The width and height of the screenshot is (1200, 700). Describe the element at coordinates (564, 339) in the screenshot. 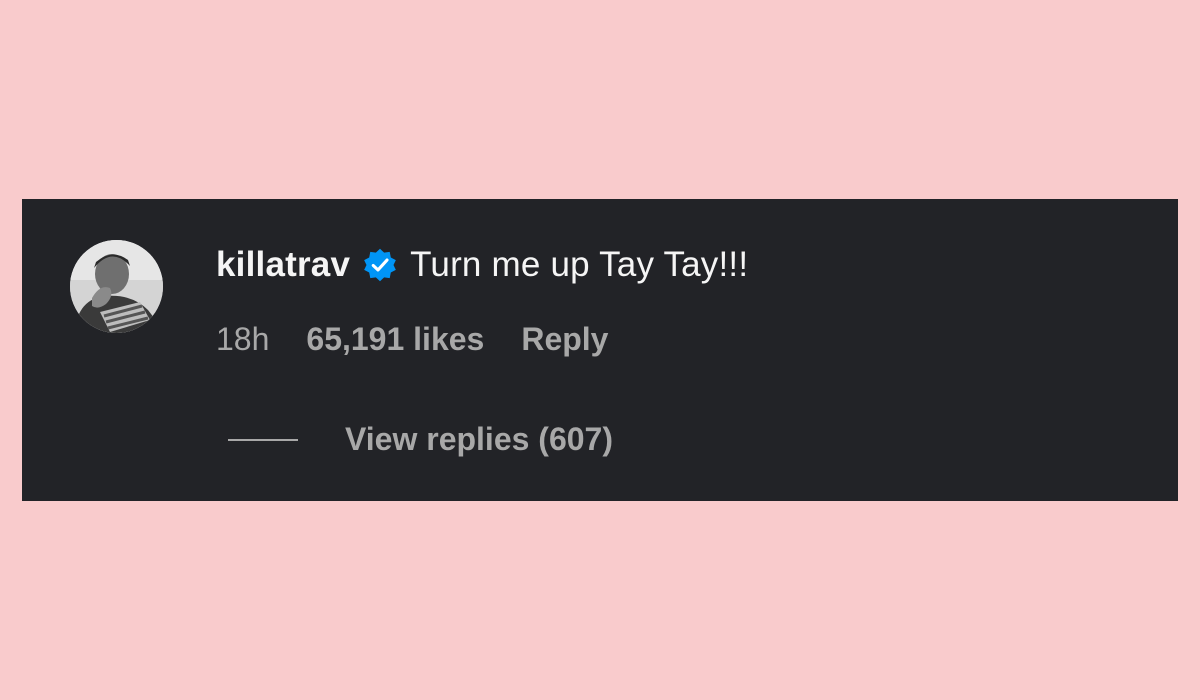

I see `reply-button: Reply` at that location.